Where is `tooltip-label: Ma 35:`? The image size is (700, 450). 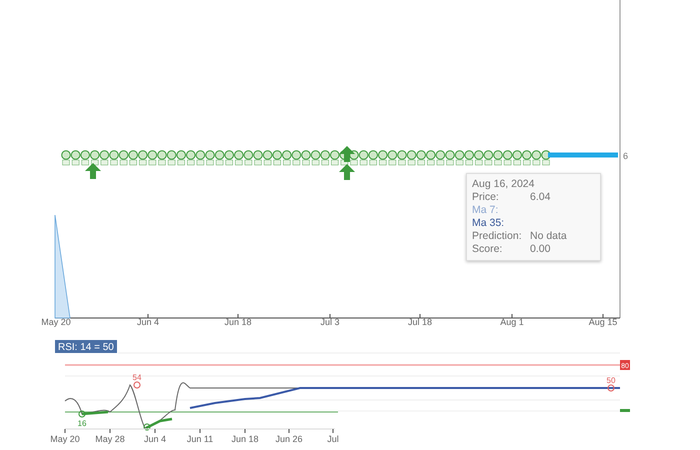 tooltip-label: Ma 35: is located at coordinates (489, 223).